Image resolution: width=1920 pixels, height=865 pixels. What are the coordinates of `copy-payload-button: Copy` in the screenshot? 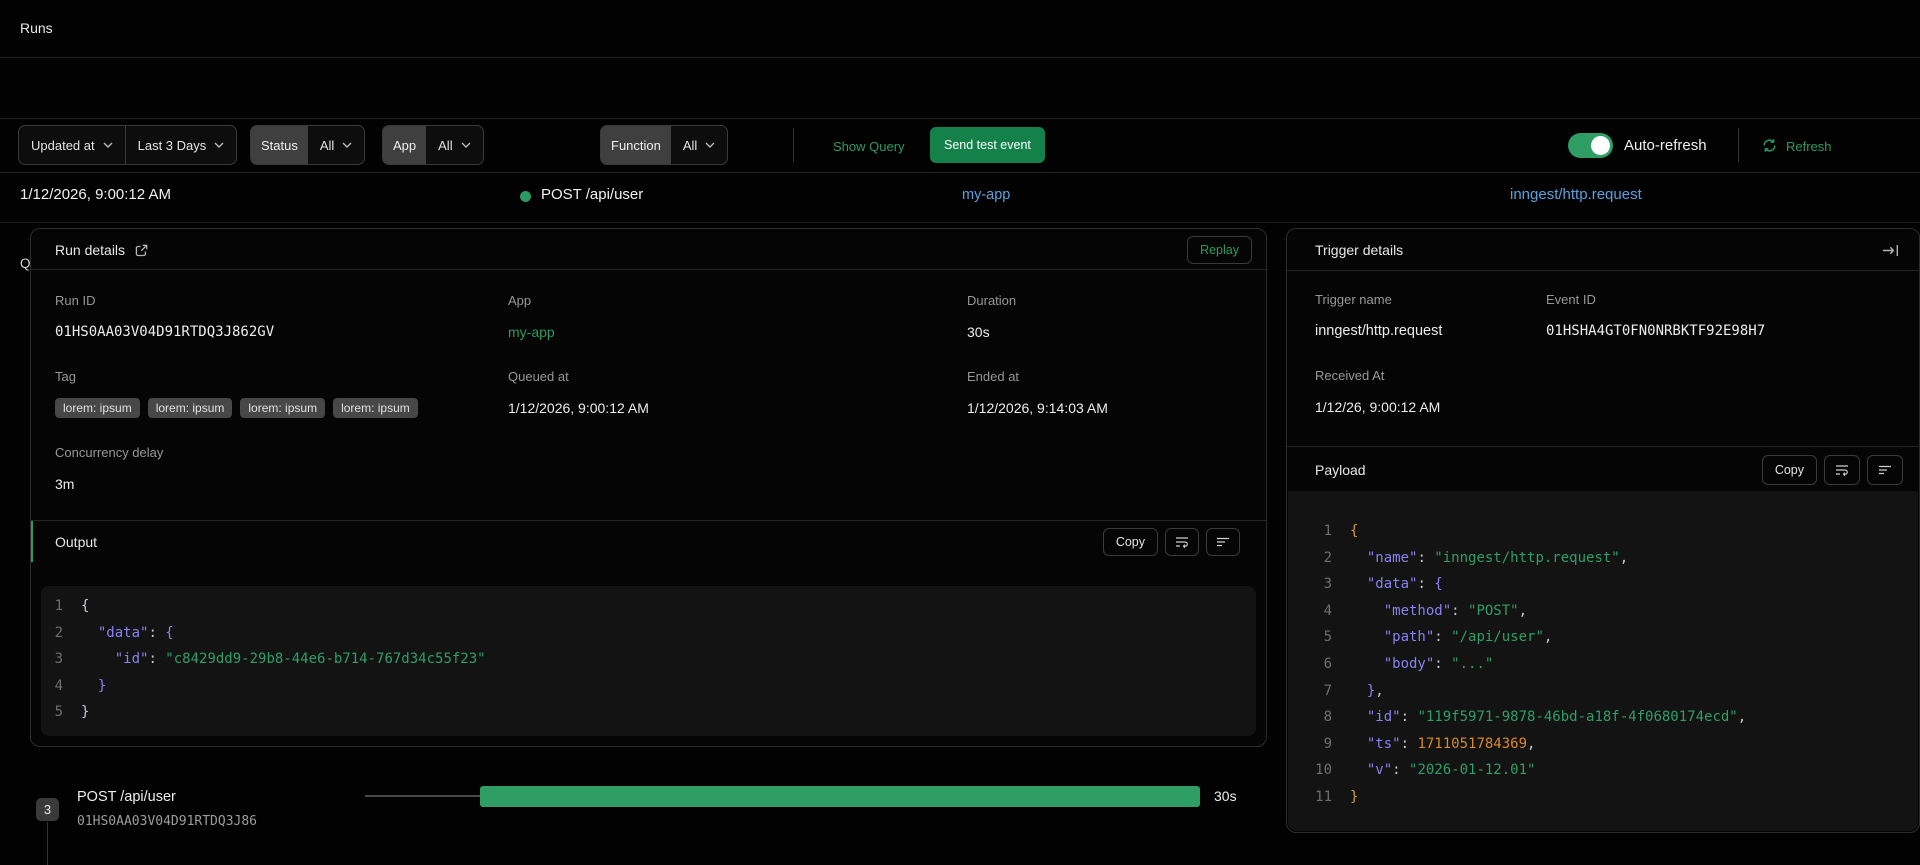 It's located at (1789, 470).